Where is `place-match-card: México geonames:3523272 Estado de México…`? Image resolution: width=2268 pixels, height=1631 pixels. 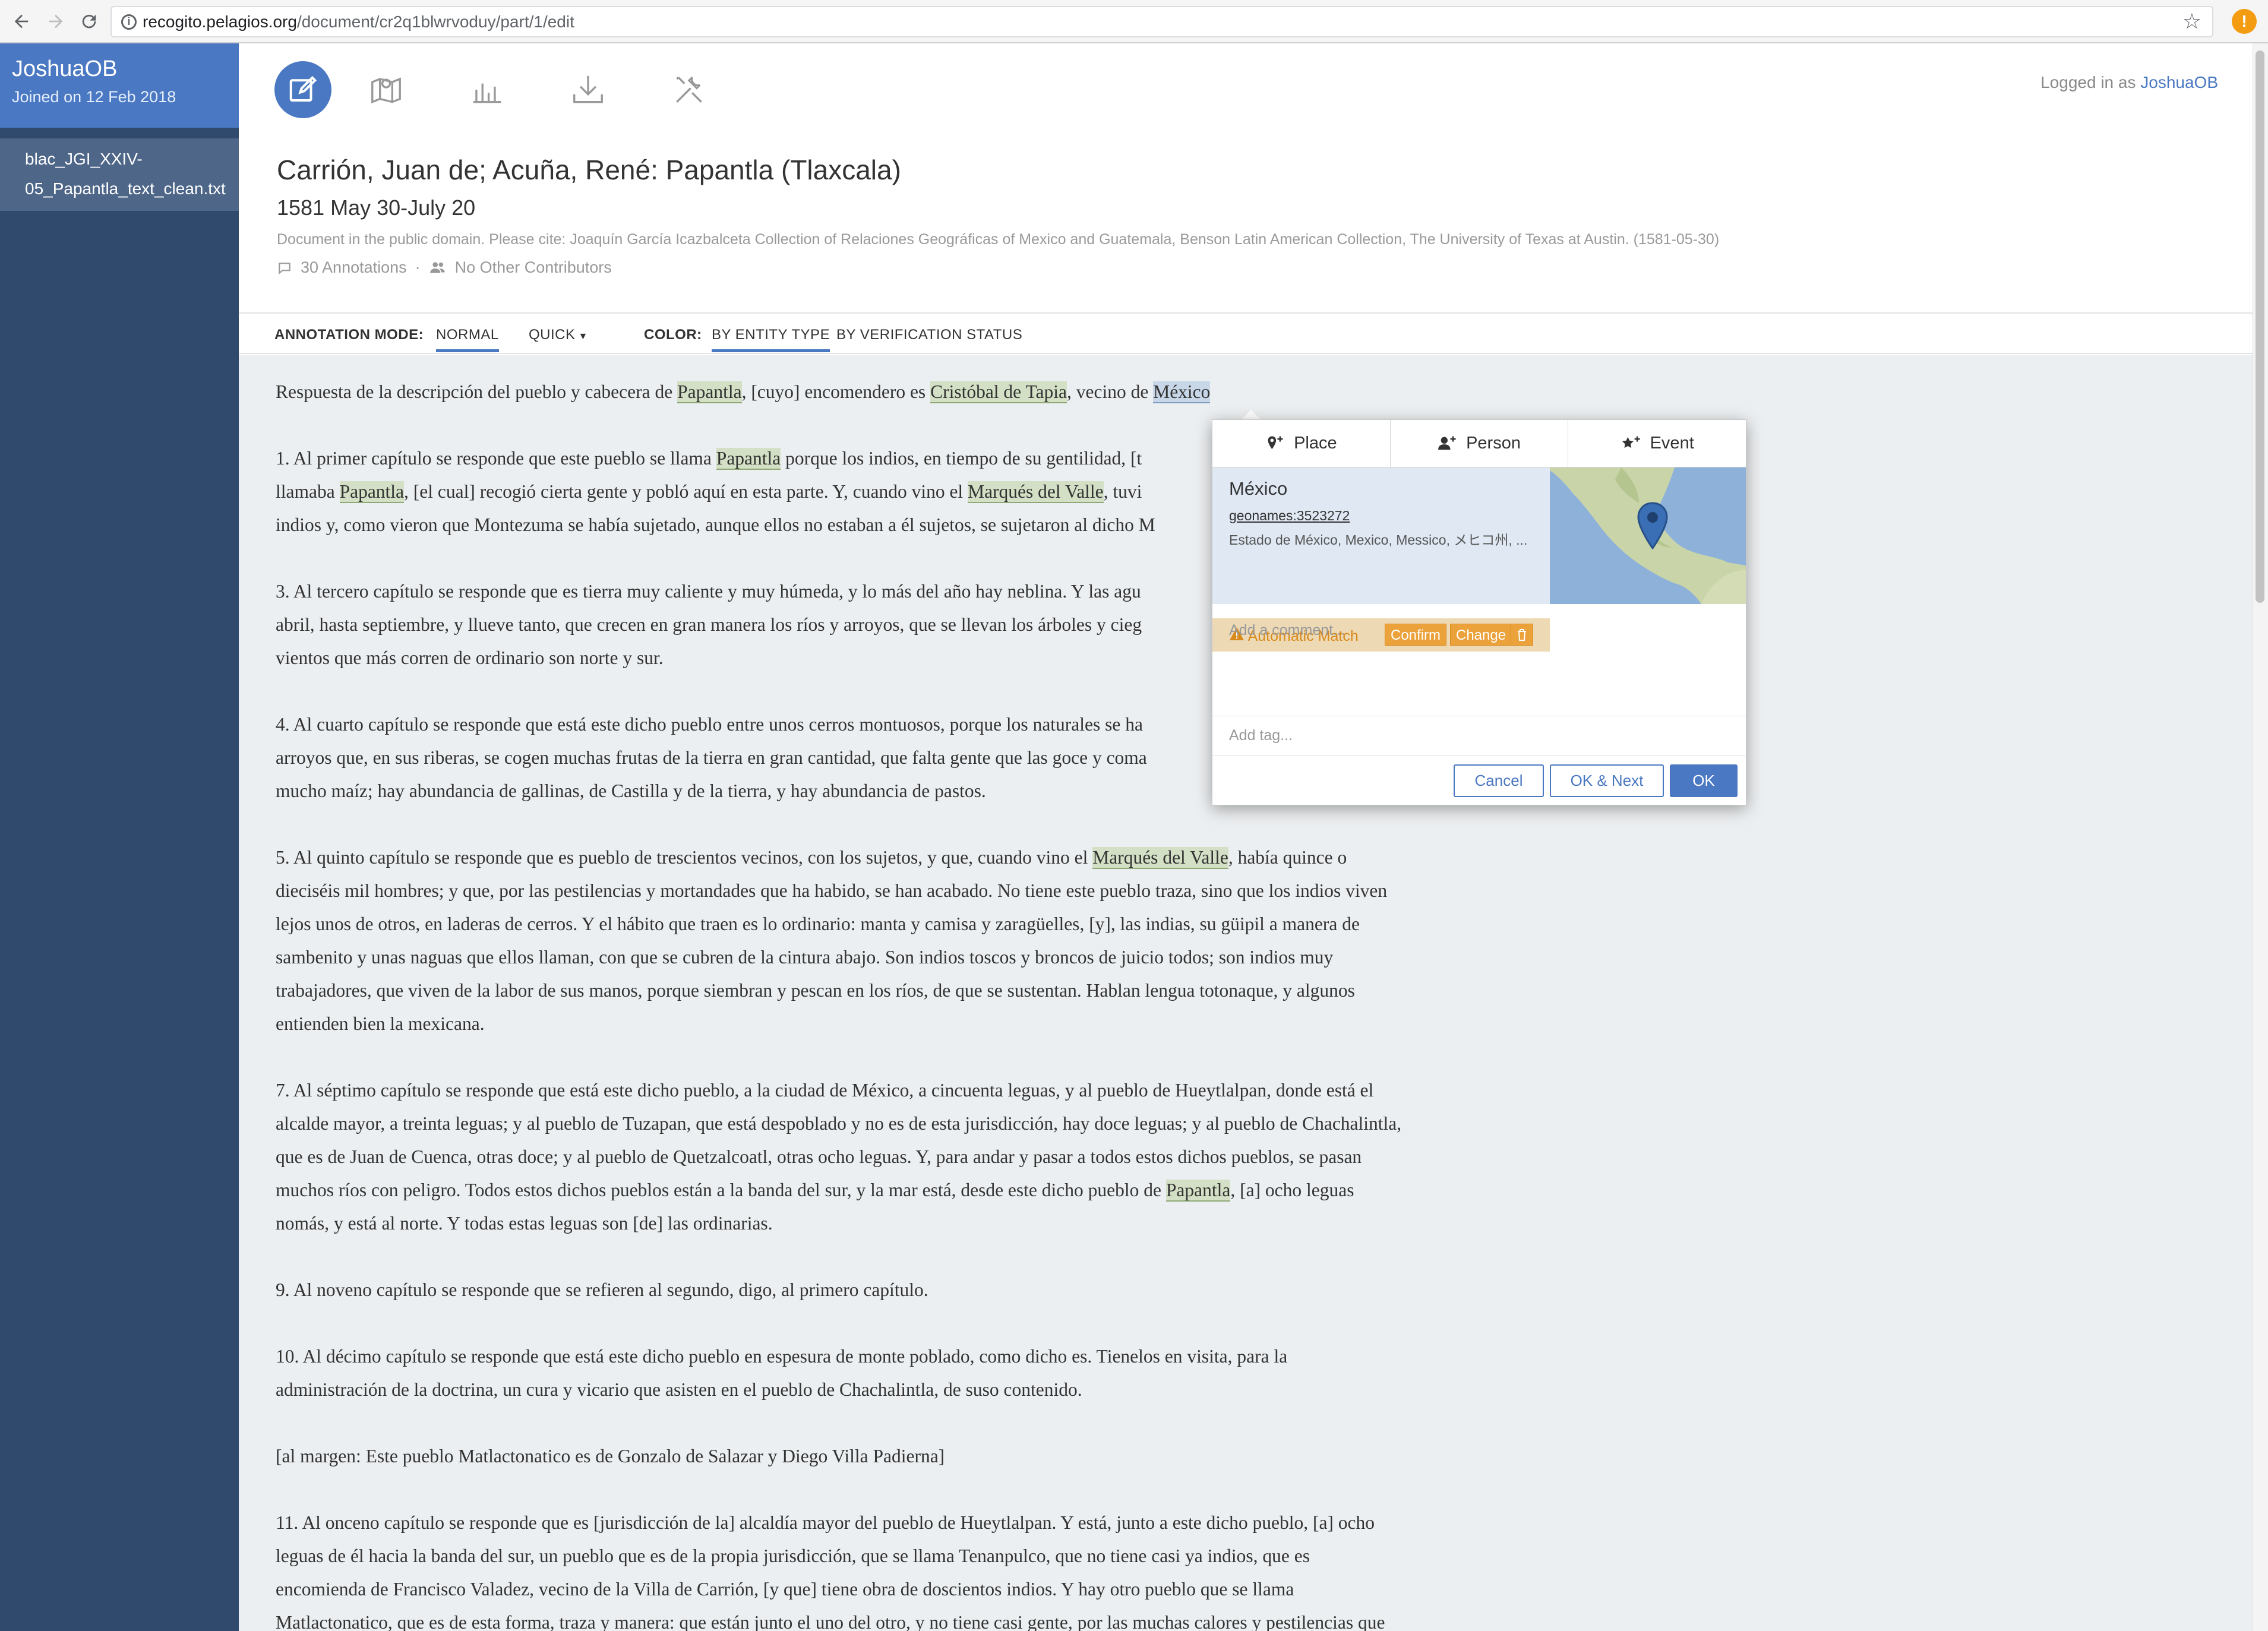
place-match-card: México geonames:3523272 Estado de México… is located at coordinates (1381, 559).